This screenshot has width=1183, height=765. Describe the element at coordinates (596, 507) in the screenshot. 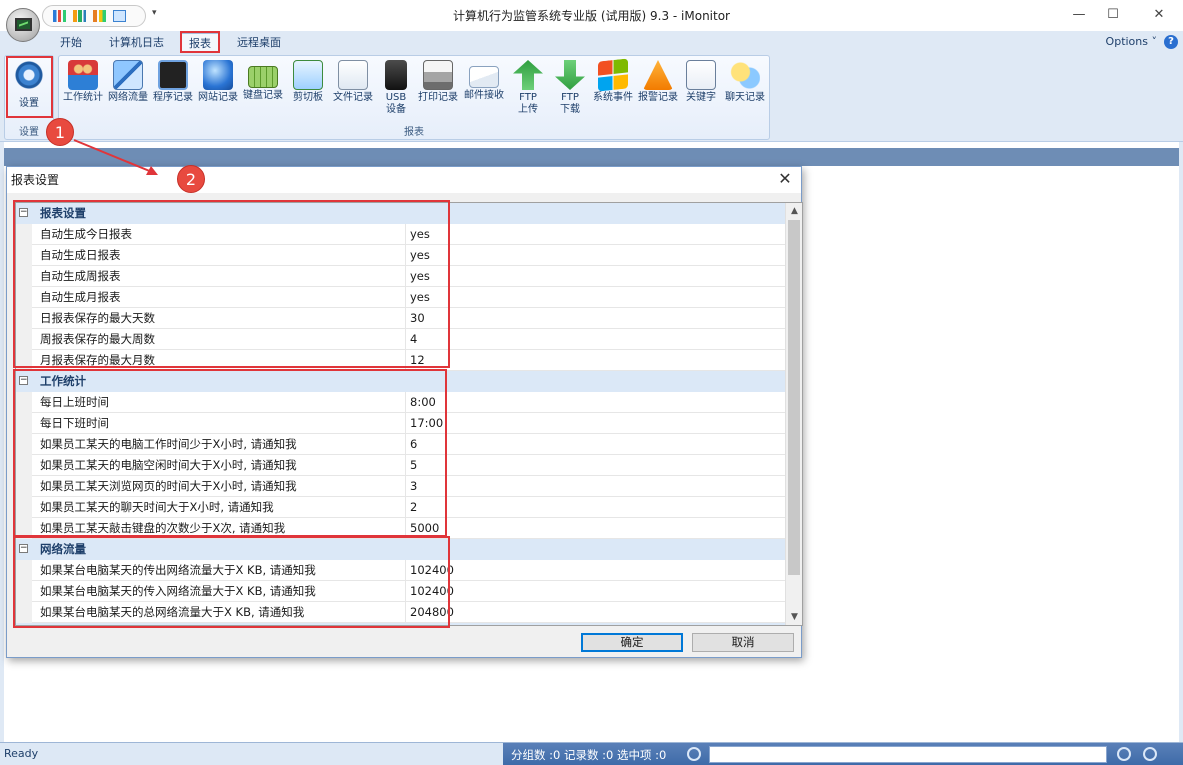

I see `property-value: 2` at that location.